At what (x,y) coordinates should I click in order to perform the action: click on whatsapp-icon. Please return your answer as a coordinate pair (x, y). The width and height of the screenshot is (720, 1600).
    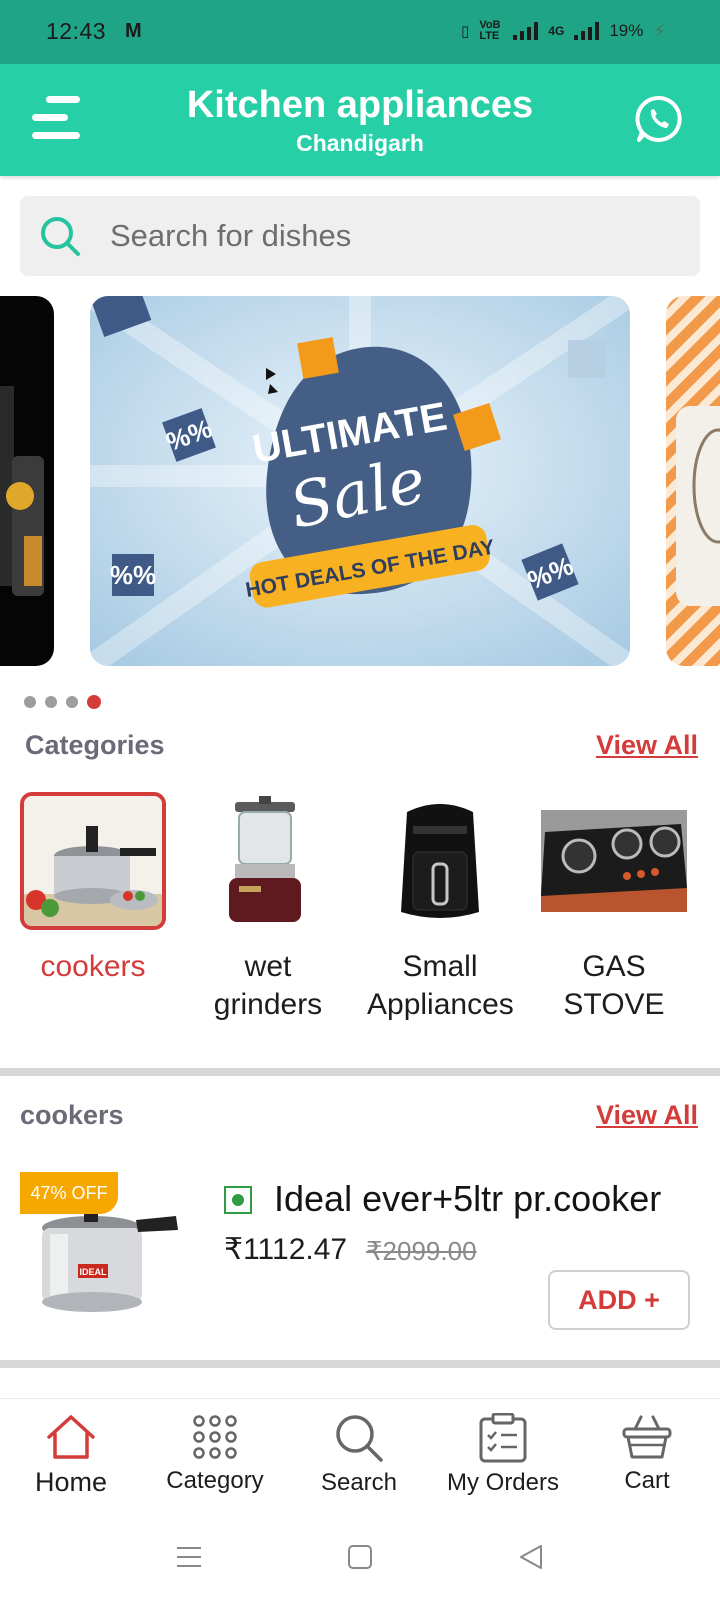
    Looking at the image, I should click on (659, 119).